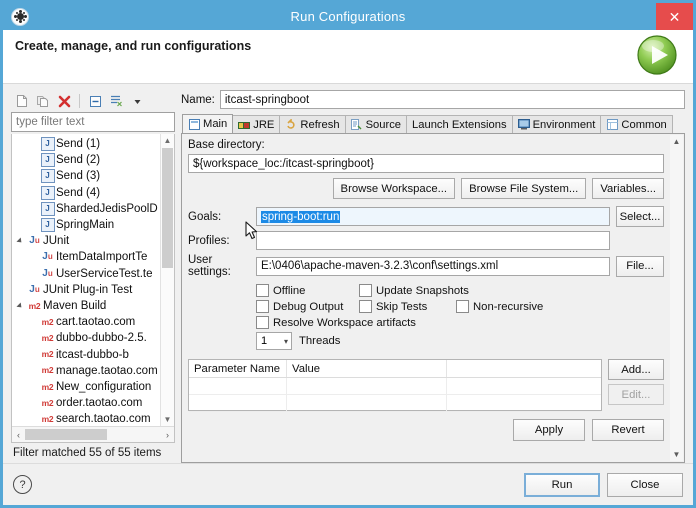  What do you see at coordinates (18, 435) in the screenshot?
I see `scroll-left-icon: ‹` at bounding box center [18, 435].